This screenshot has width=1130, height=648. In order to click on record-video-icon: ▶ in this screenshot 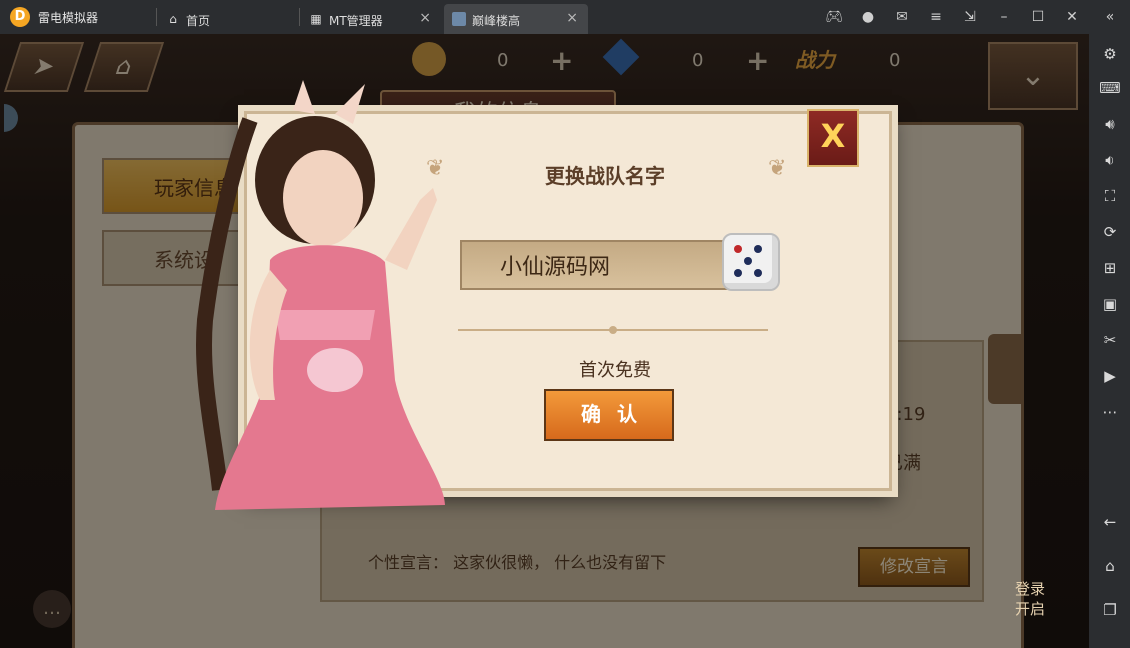, I will do `click(1110, 376)`.